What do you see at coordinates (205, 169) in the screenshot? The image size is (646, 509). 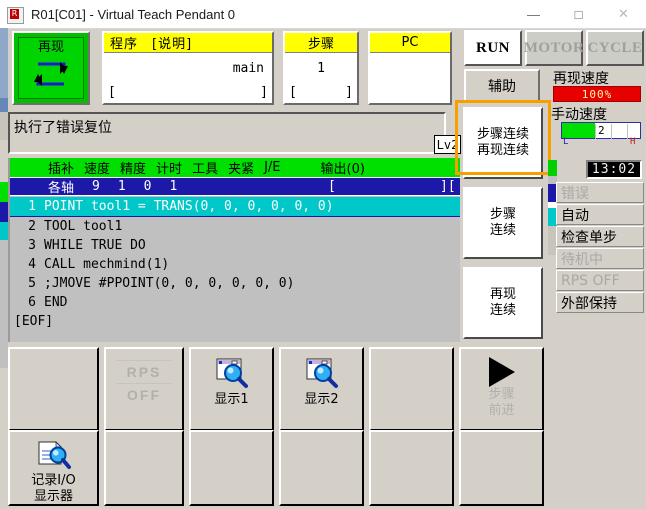 I see `col-tool: 工具` at bounding box center [205, 169].